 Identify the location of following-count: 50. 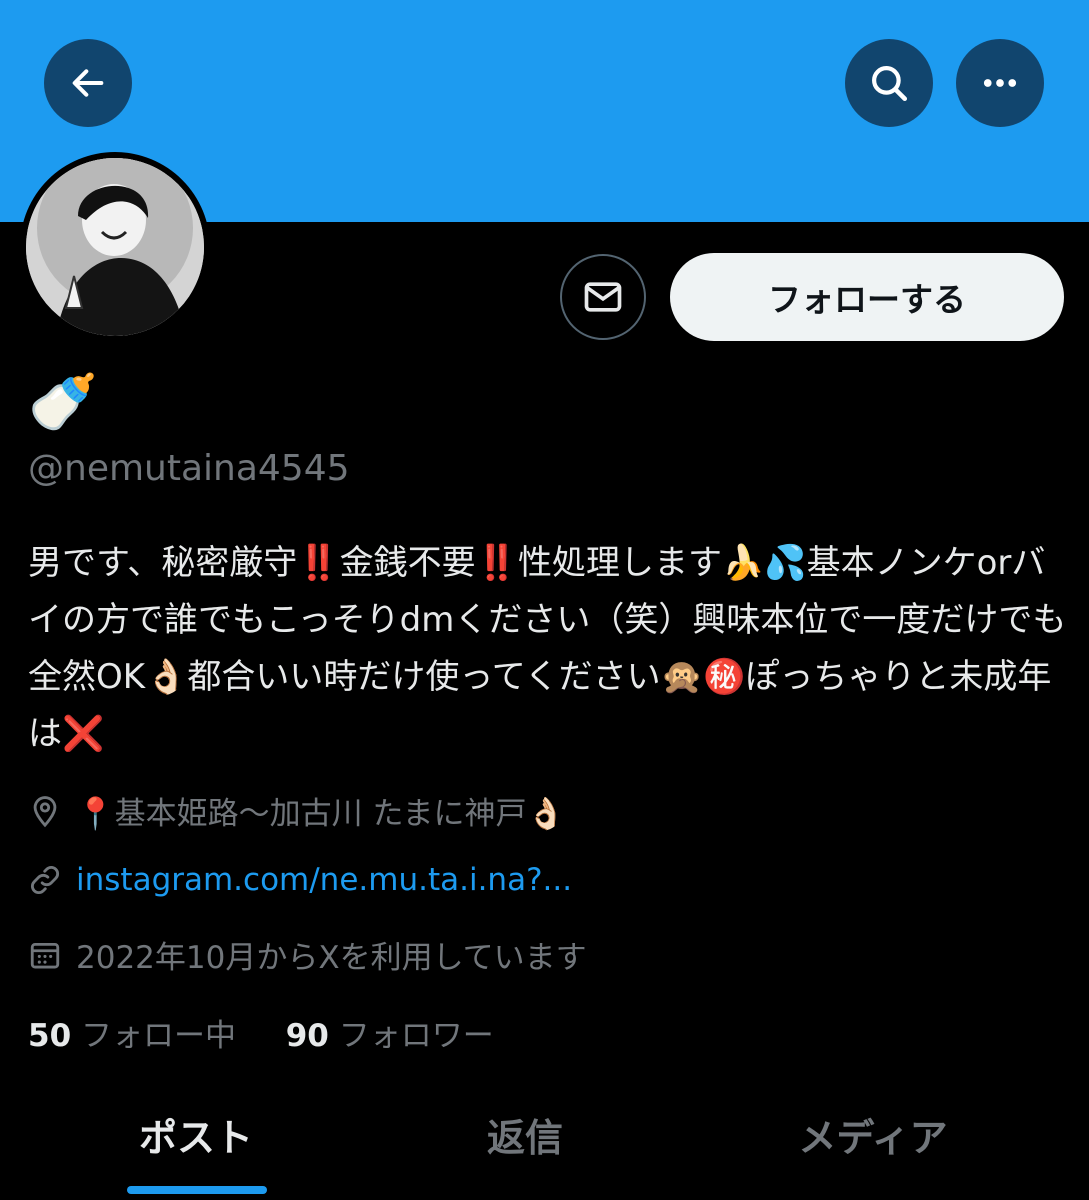
(50, 1036).